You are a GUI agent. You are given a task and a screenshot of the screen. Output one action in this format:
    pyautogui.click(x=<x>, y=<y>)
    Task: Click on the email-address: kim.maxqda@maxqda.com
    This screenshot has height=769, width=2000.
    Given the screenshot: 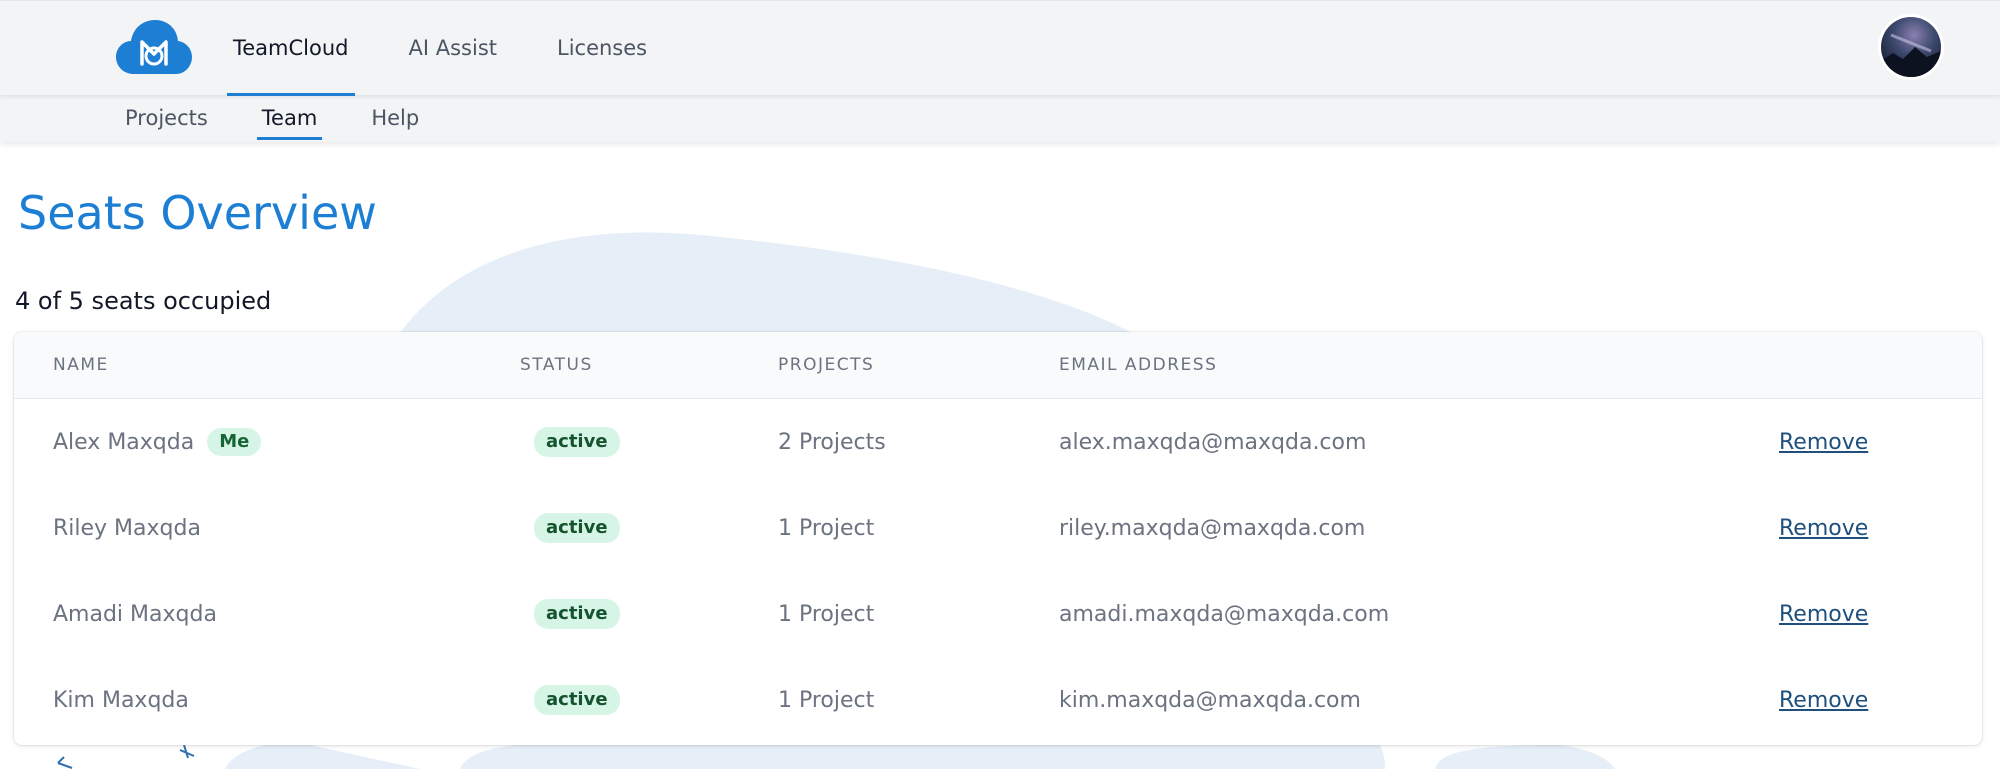 What is the action you would take?
    pyautogui.click(x=1210, y=700)
    